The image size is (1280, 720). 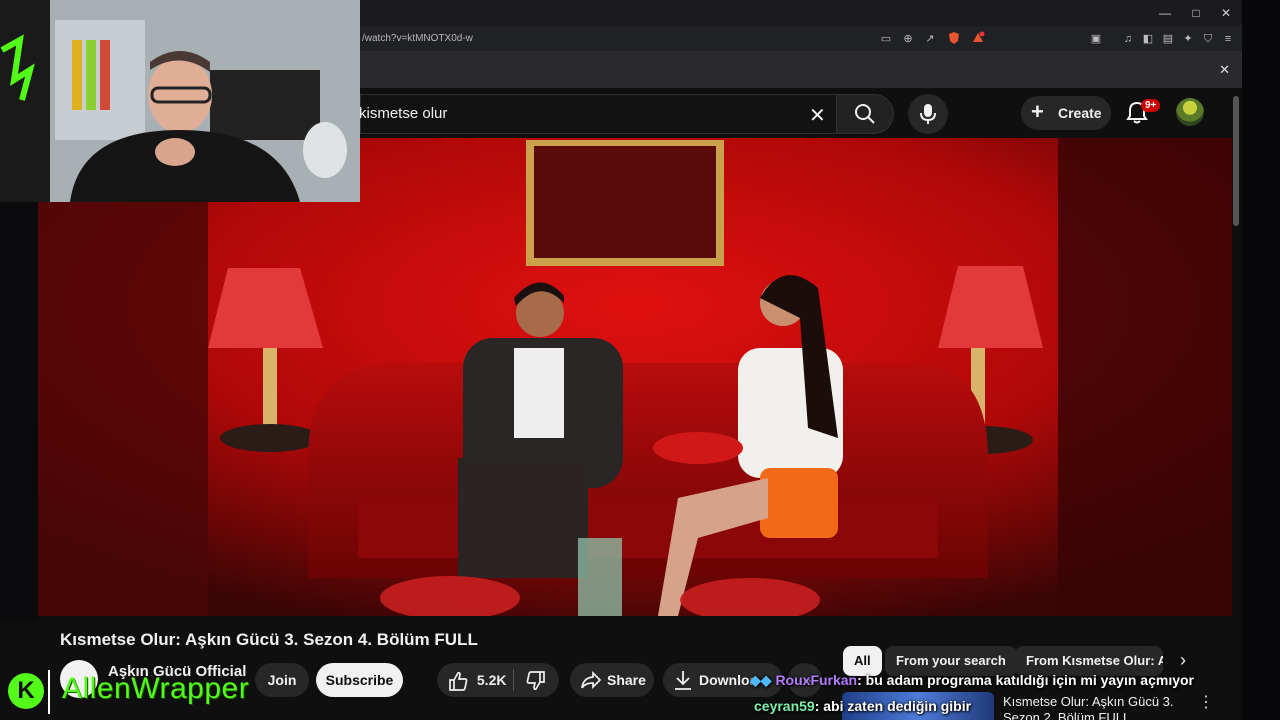 I want to click on chat-username: RouxFurkan, so click(x=816, y=680).